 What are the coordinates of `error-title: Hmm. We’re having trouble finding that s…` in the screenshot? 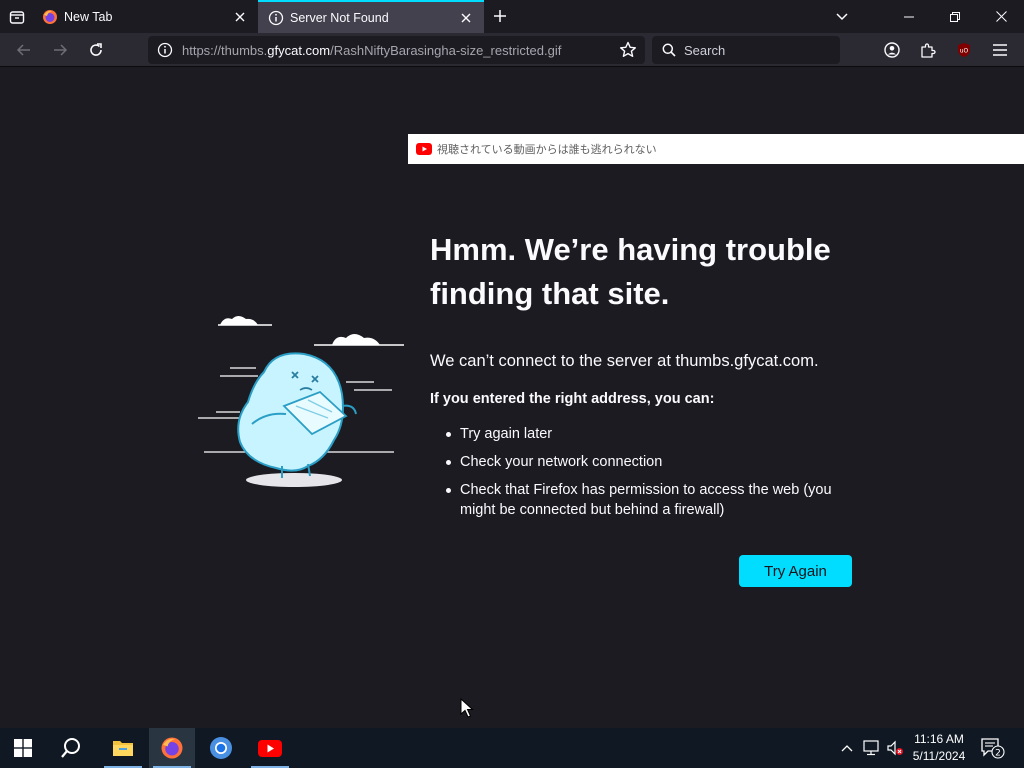 It's located at (630, 271).